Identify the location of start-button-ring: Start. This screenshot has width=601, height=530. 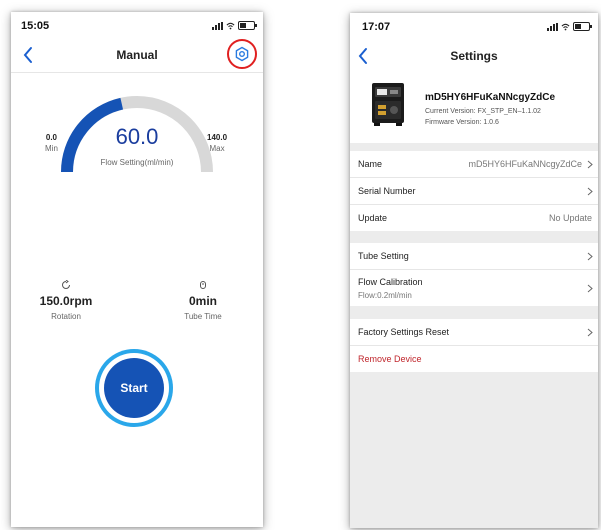
(134, 388).